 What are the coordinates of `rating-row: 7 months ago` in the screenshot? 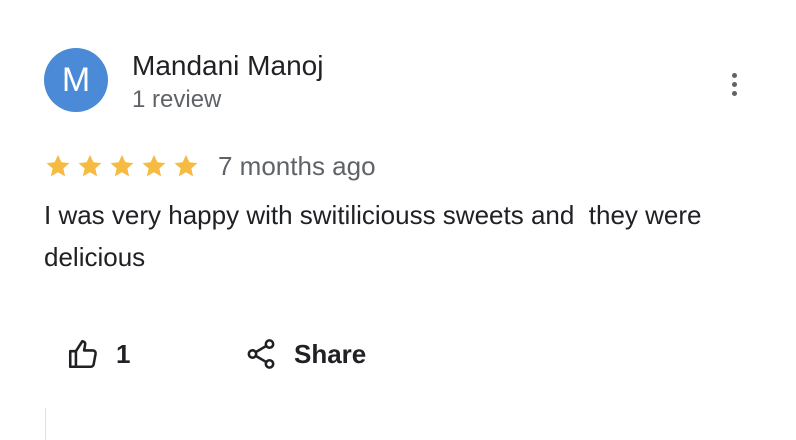 It's located at (210, 166).